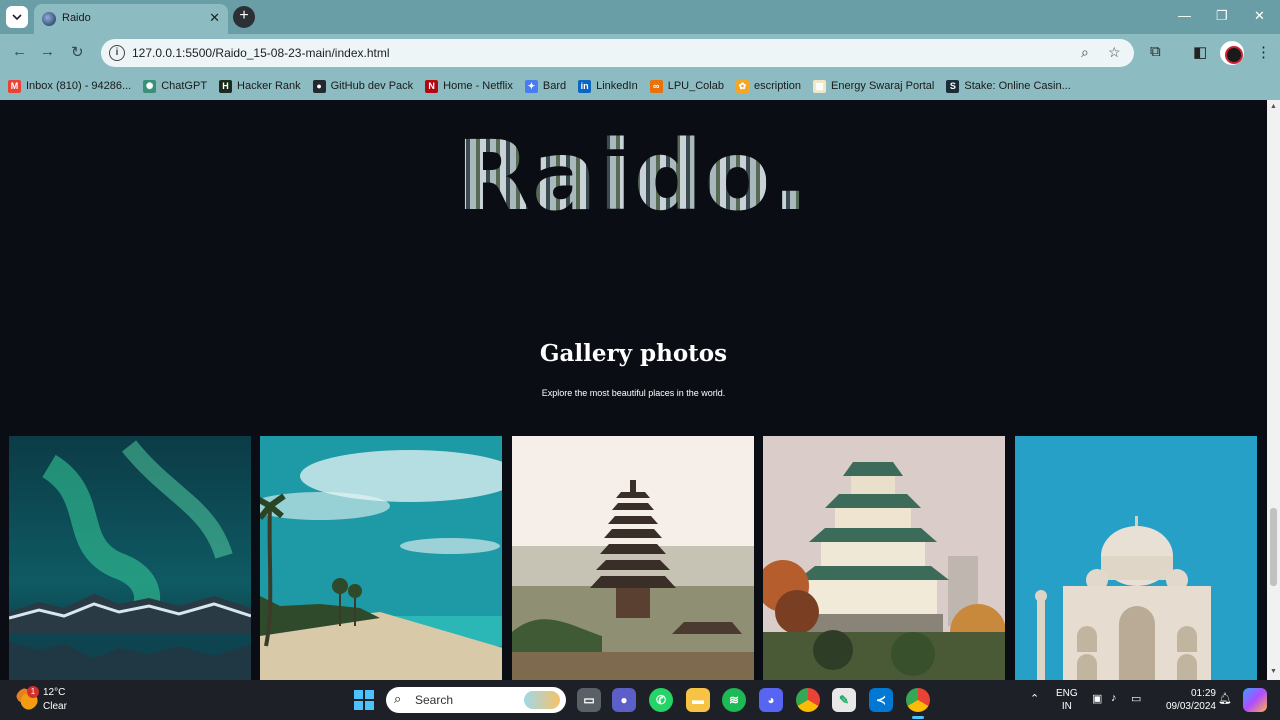 The height and width of the screenshot is (720, 1280). I want to click on bookmark-site-icon: ✿, so click(742, 86).